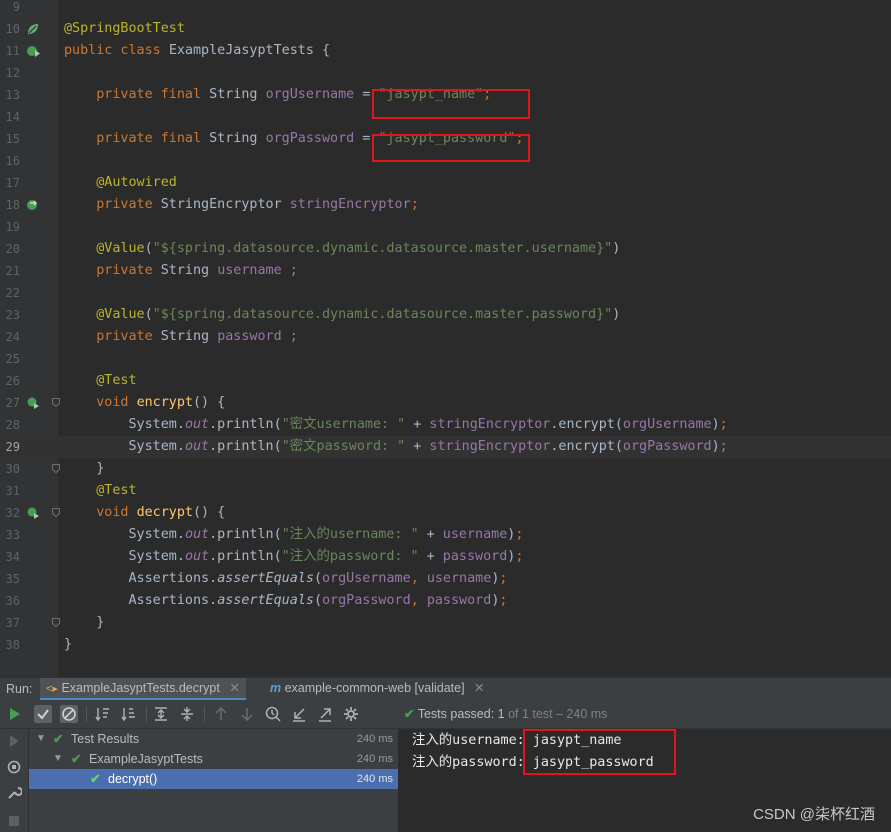 The image size is (891, 832). I want to click on code-line: 26 @Test, so click(445, 381).